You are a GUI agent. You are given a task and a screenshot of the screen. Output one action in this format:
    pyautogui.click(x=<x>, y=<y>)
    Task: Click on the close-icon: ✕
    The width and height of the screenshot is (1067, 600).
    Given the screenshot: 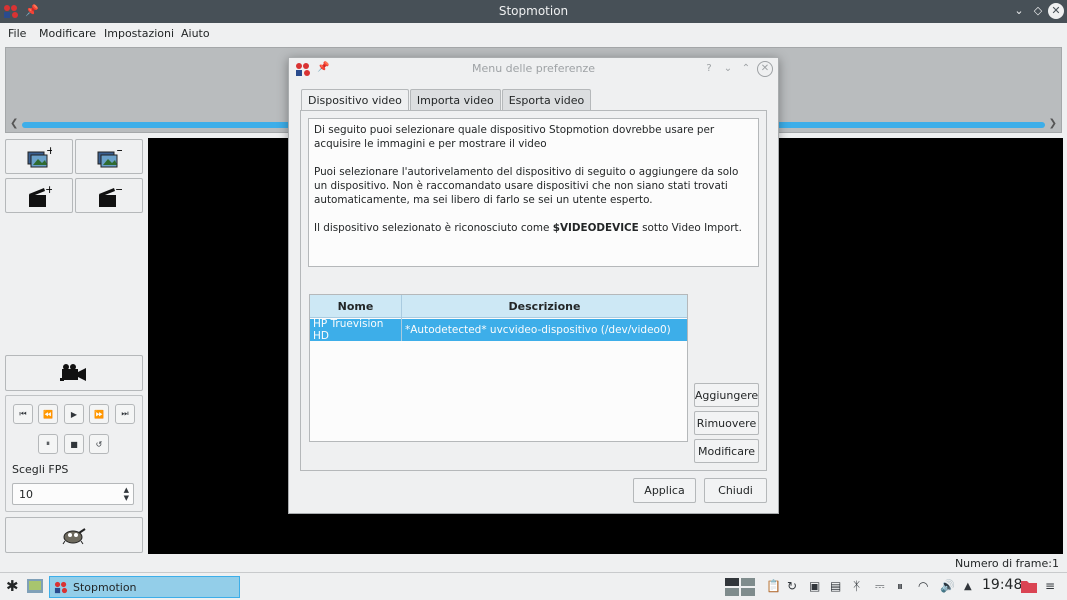 What is the action you would take?
    pyautogui.click(x=1056, y=11)
    